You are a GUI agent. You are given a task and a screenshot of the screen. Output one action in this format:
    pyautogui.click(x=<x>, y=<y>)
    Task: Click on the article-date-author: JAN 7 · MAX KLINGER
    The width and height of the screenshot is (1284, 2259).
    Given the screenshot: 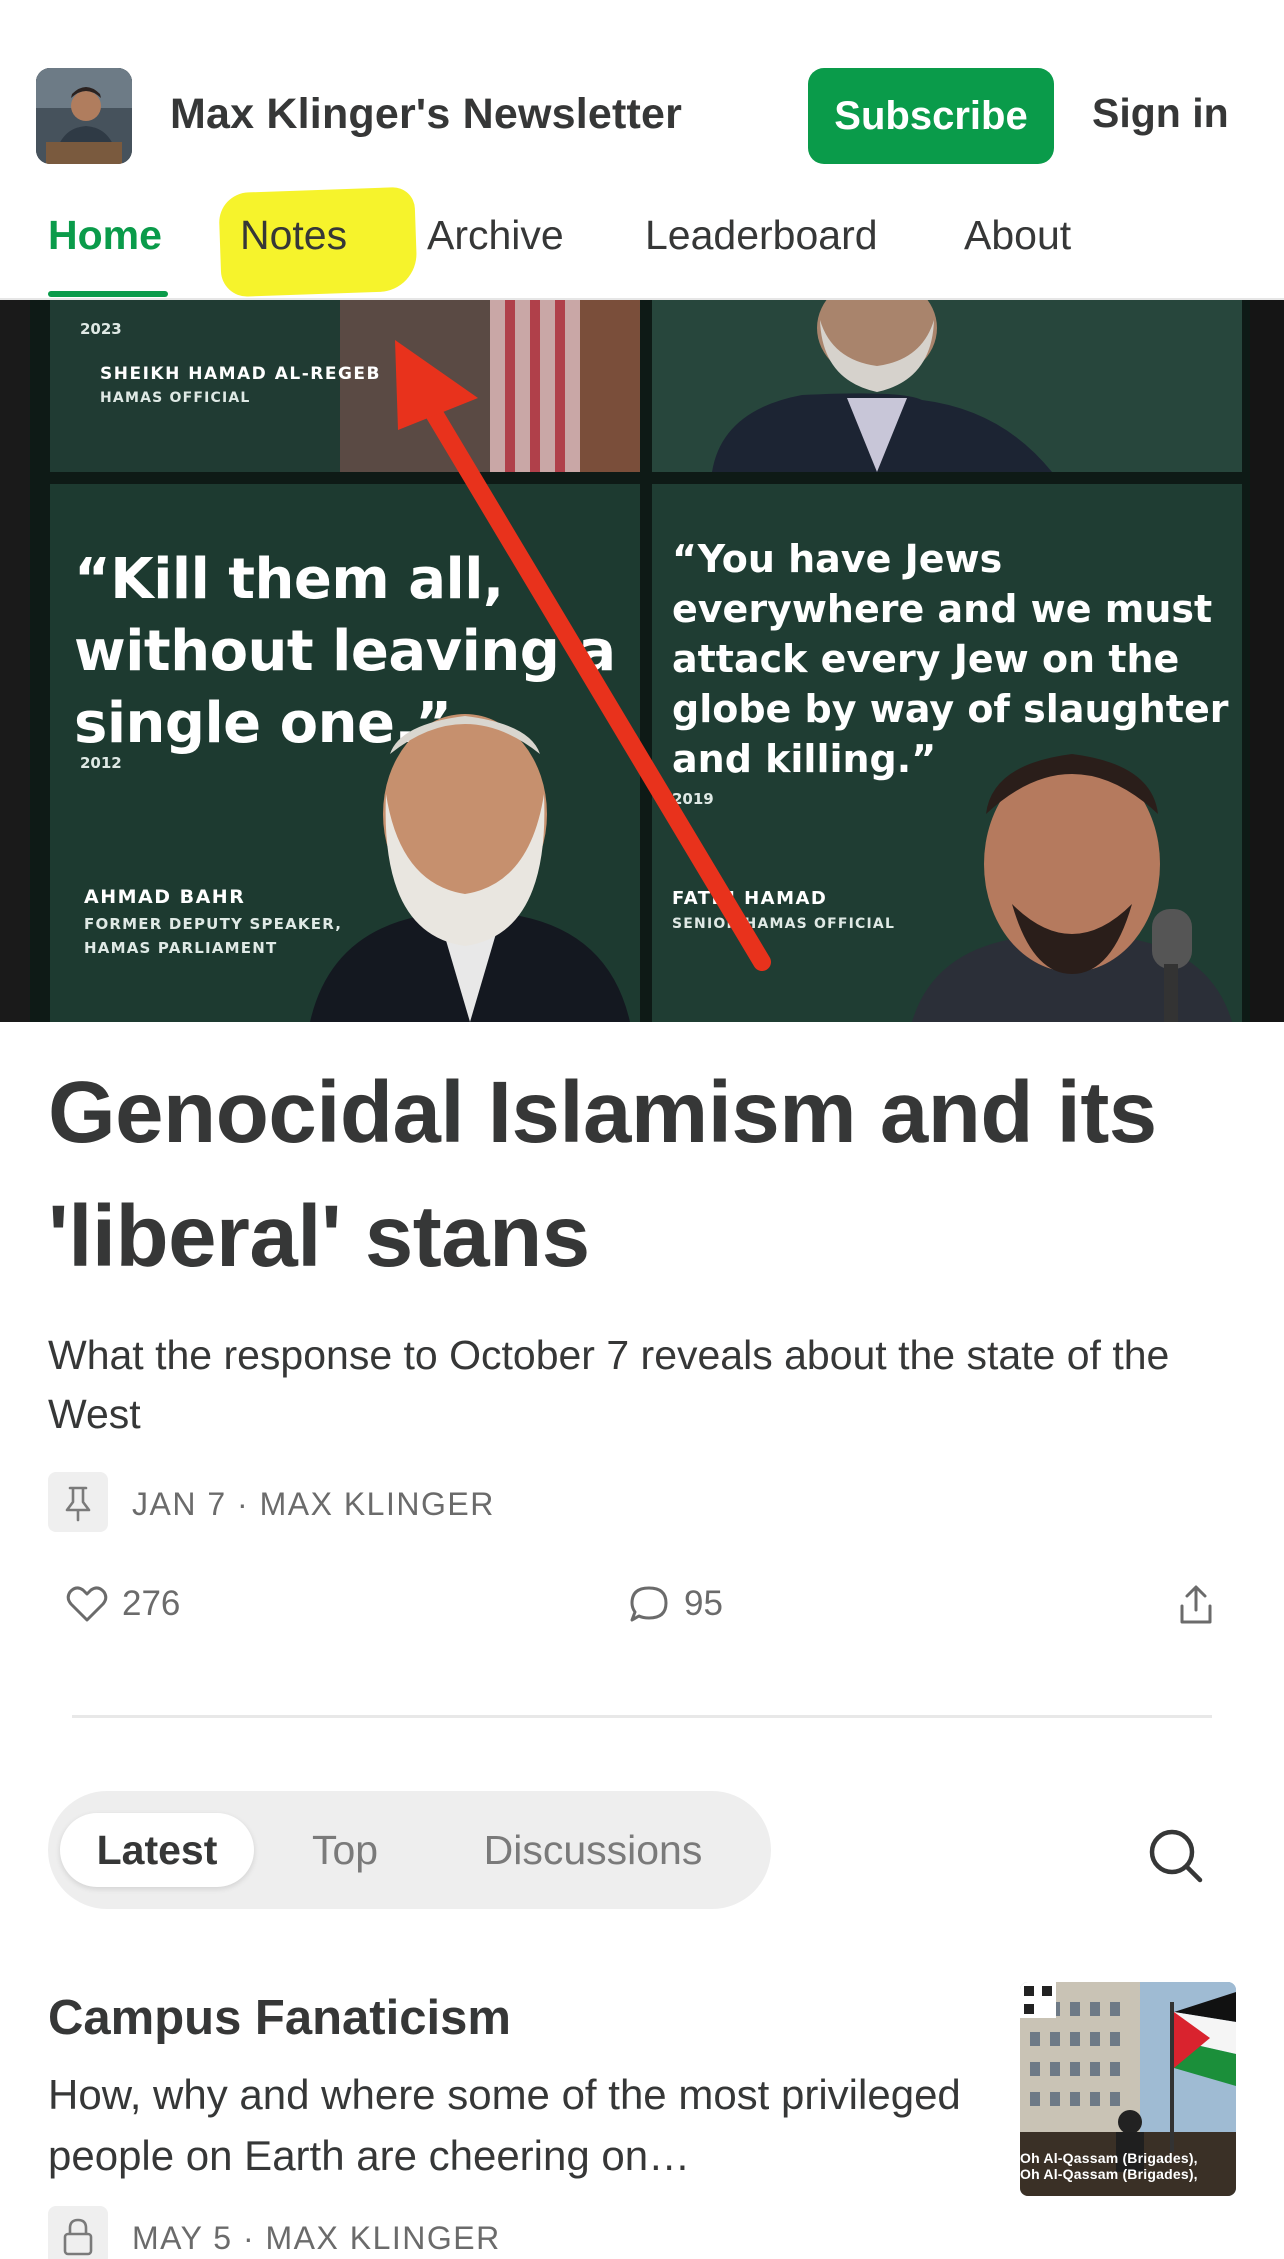 What is the action you would take?
    pyautogui.click(x=313, y=1504)
    